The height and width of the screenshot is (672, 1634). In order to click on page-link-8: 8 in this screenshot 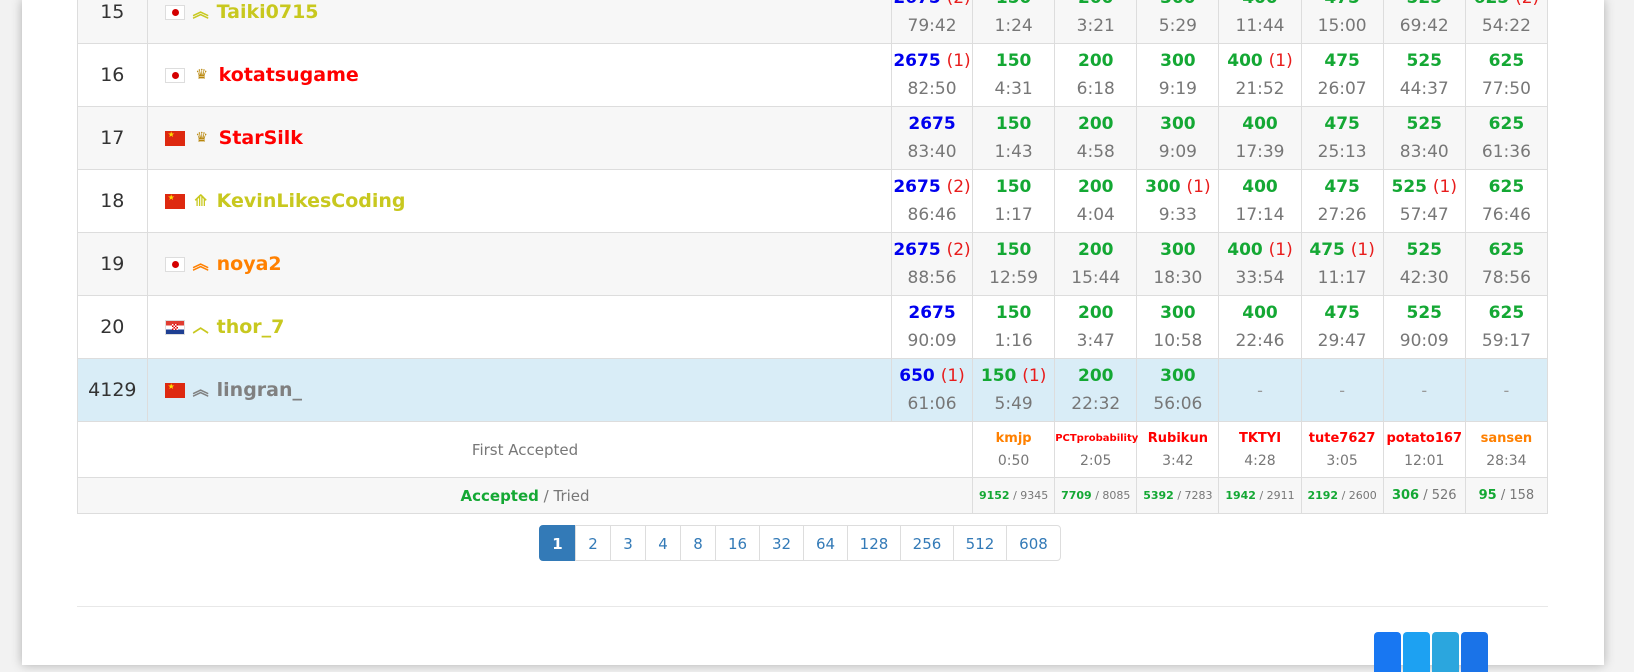, I will do `click(698, 543)`.